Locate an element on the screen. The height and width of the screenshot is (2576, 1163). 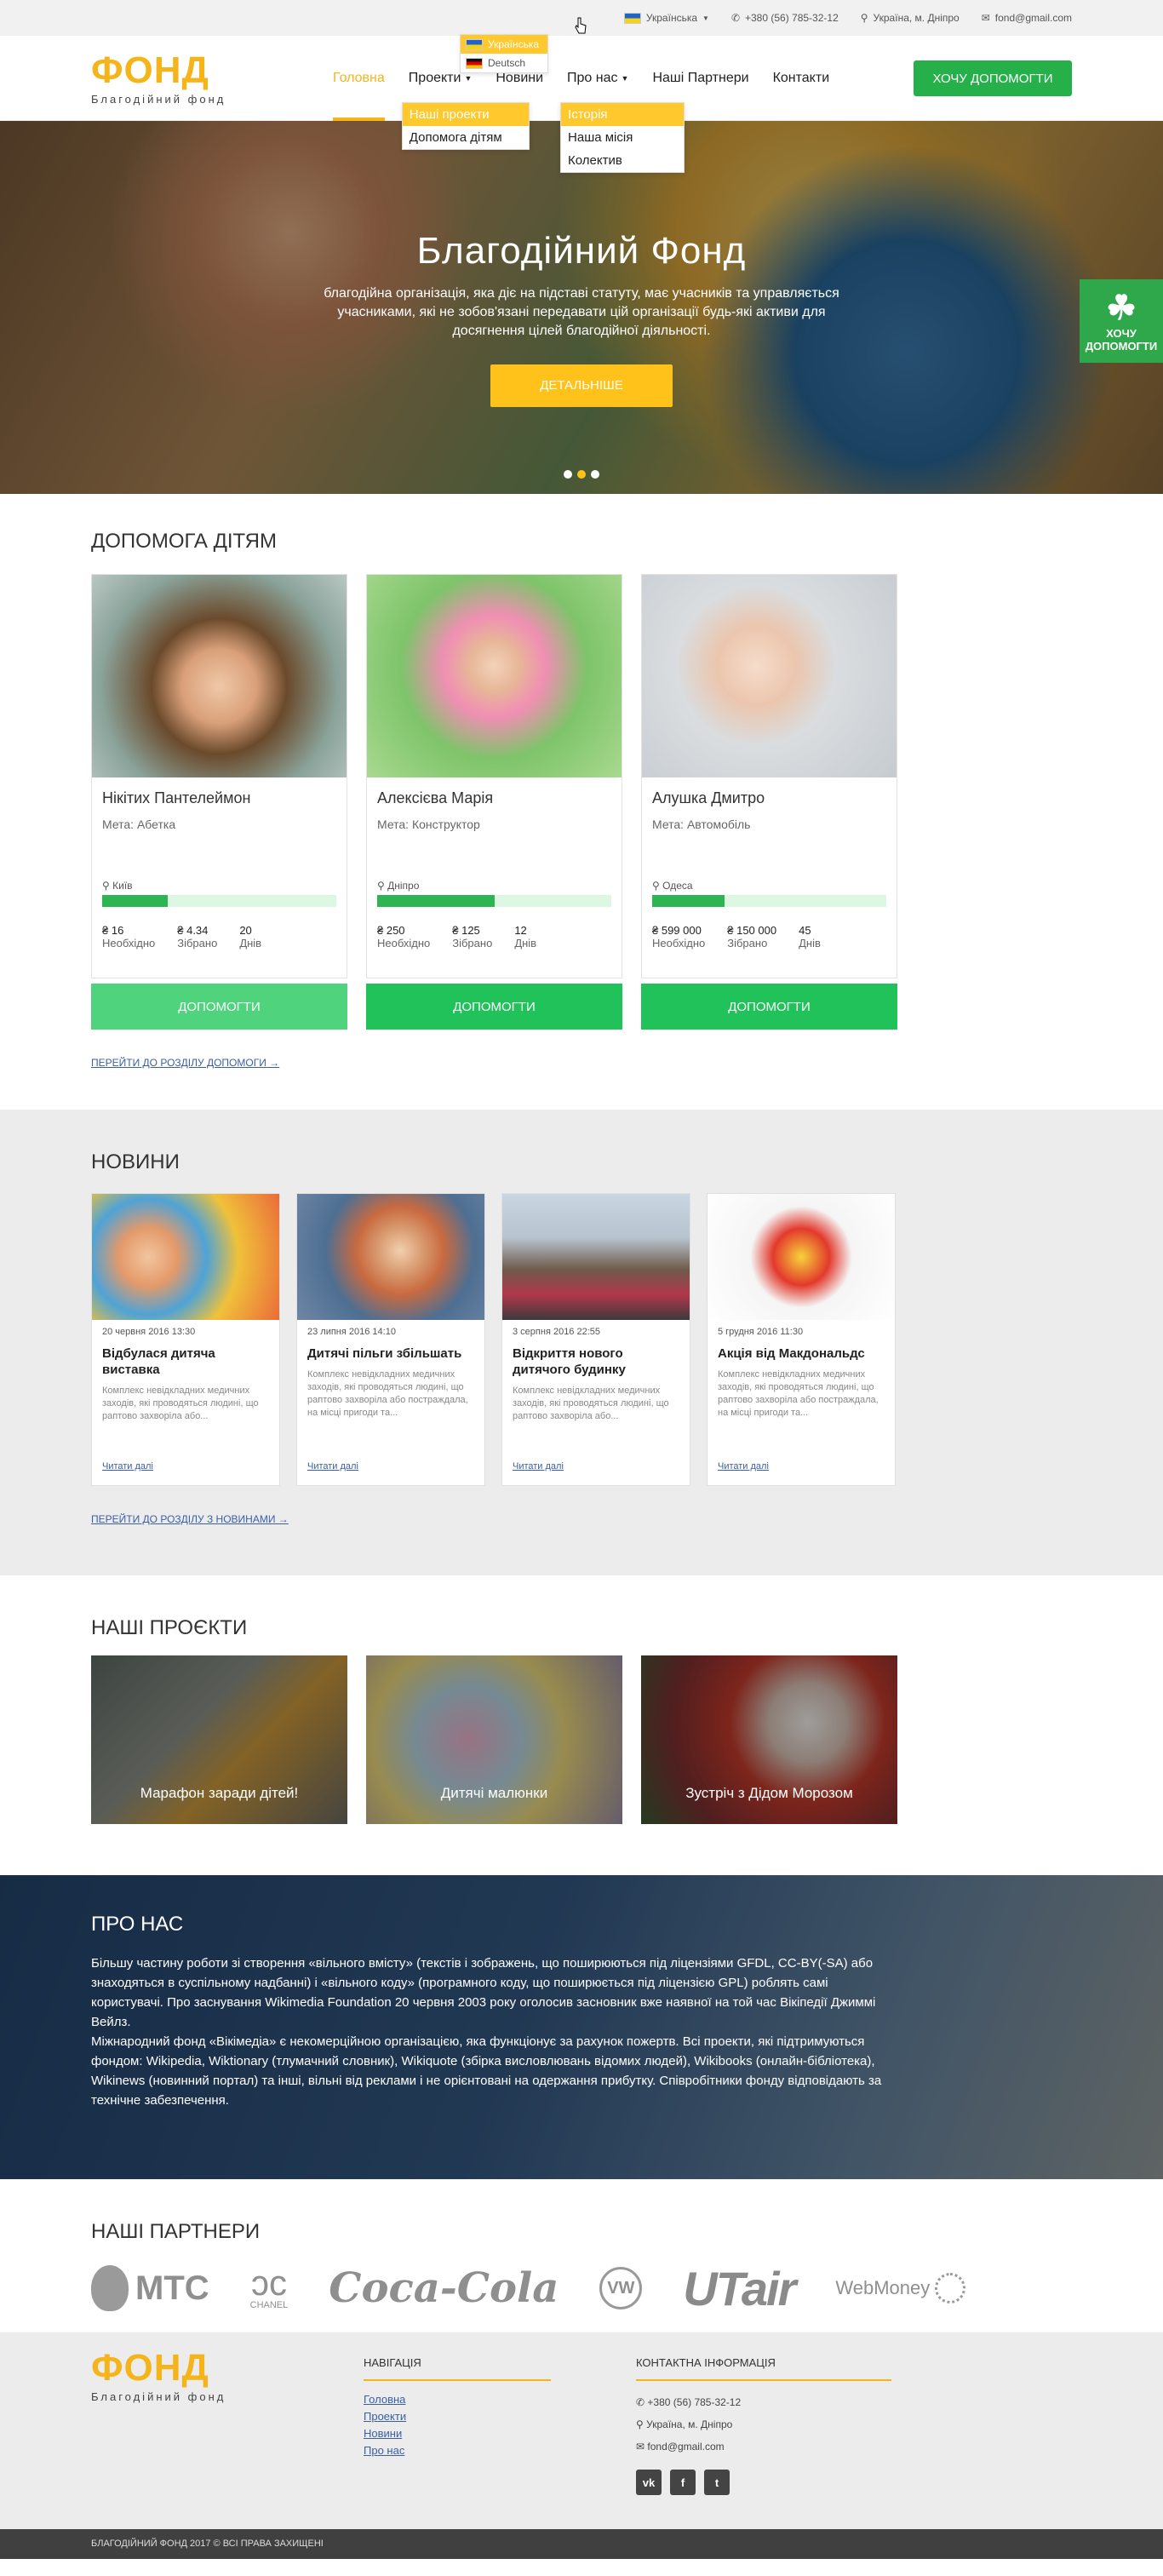
slider-dots is located at coordinates (581, 474).